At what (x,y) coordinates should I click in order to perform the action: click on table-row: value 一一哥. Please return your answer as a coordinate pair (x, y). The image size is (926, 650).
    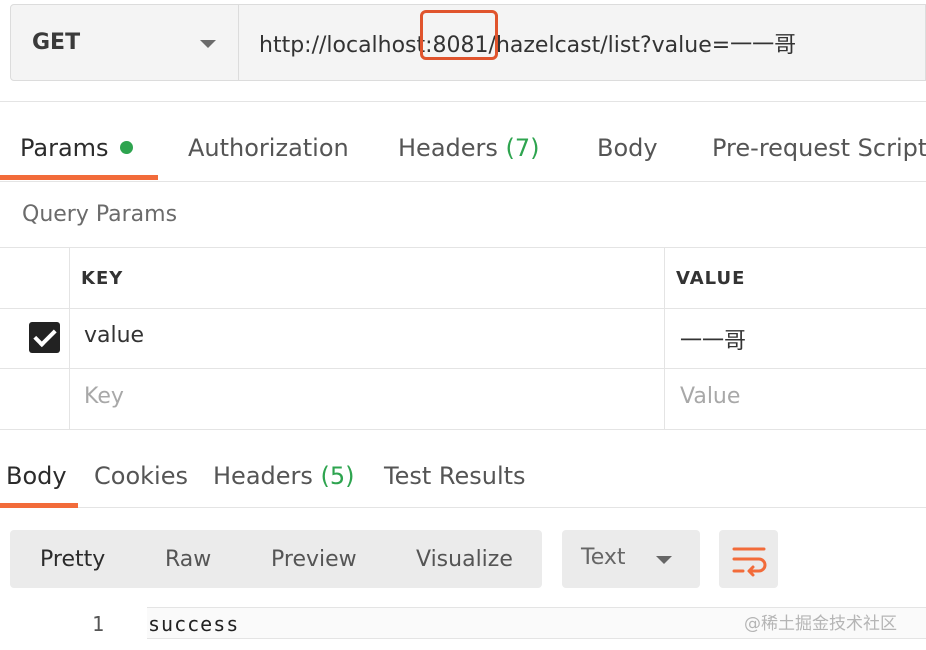
    Looking at the image, I should click on (463, 339).